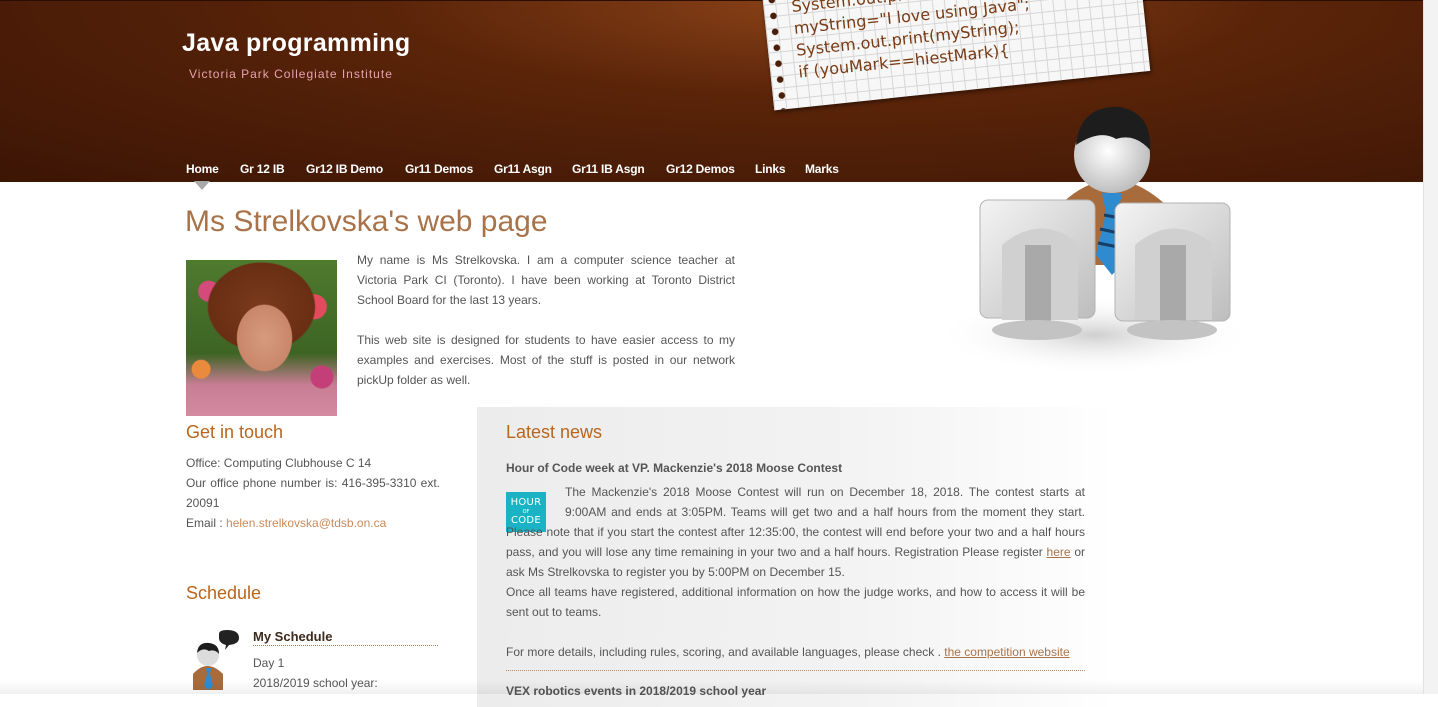 This screenshot has height=707, width=1438. Describe the element at coordinates (235, 432) in the screenshot. I see `contact-heading: Get in touch` at that location.